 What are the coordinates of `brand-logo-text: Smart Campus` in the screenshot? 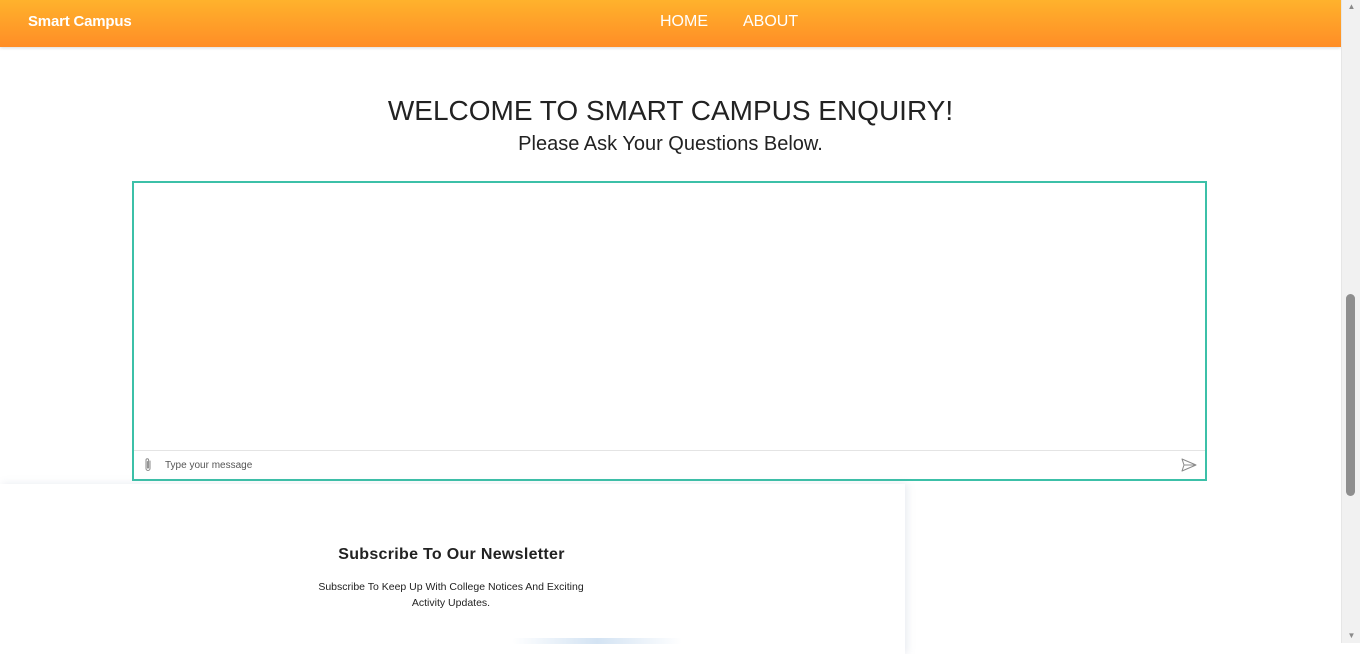 It's located at (80, 21).